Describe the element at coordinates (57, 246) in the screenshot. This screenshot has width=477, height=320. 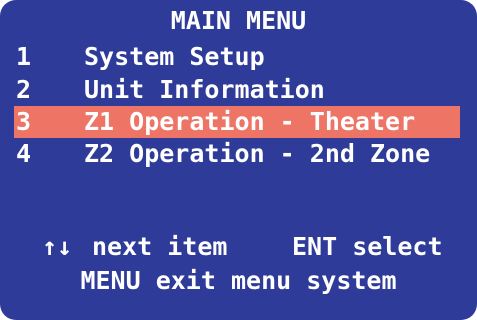
I see `up-down-arrows-icon: ↑↓` at that location.